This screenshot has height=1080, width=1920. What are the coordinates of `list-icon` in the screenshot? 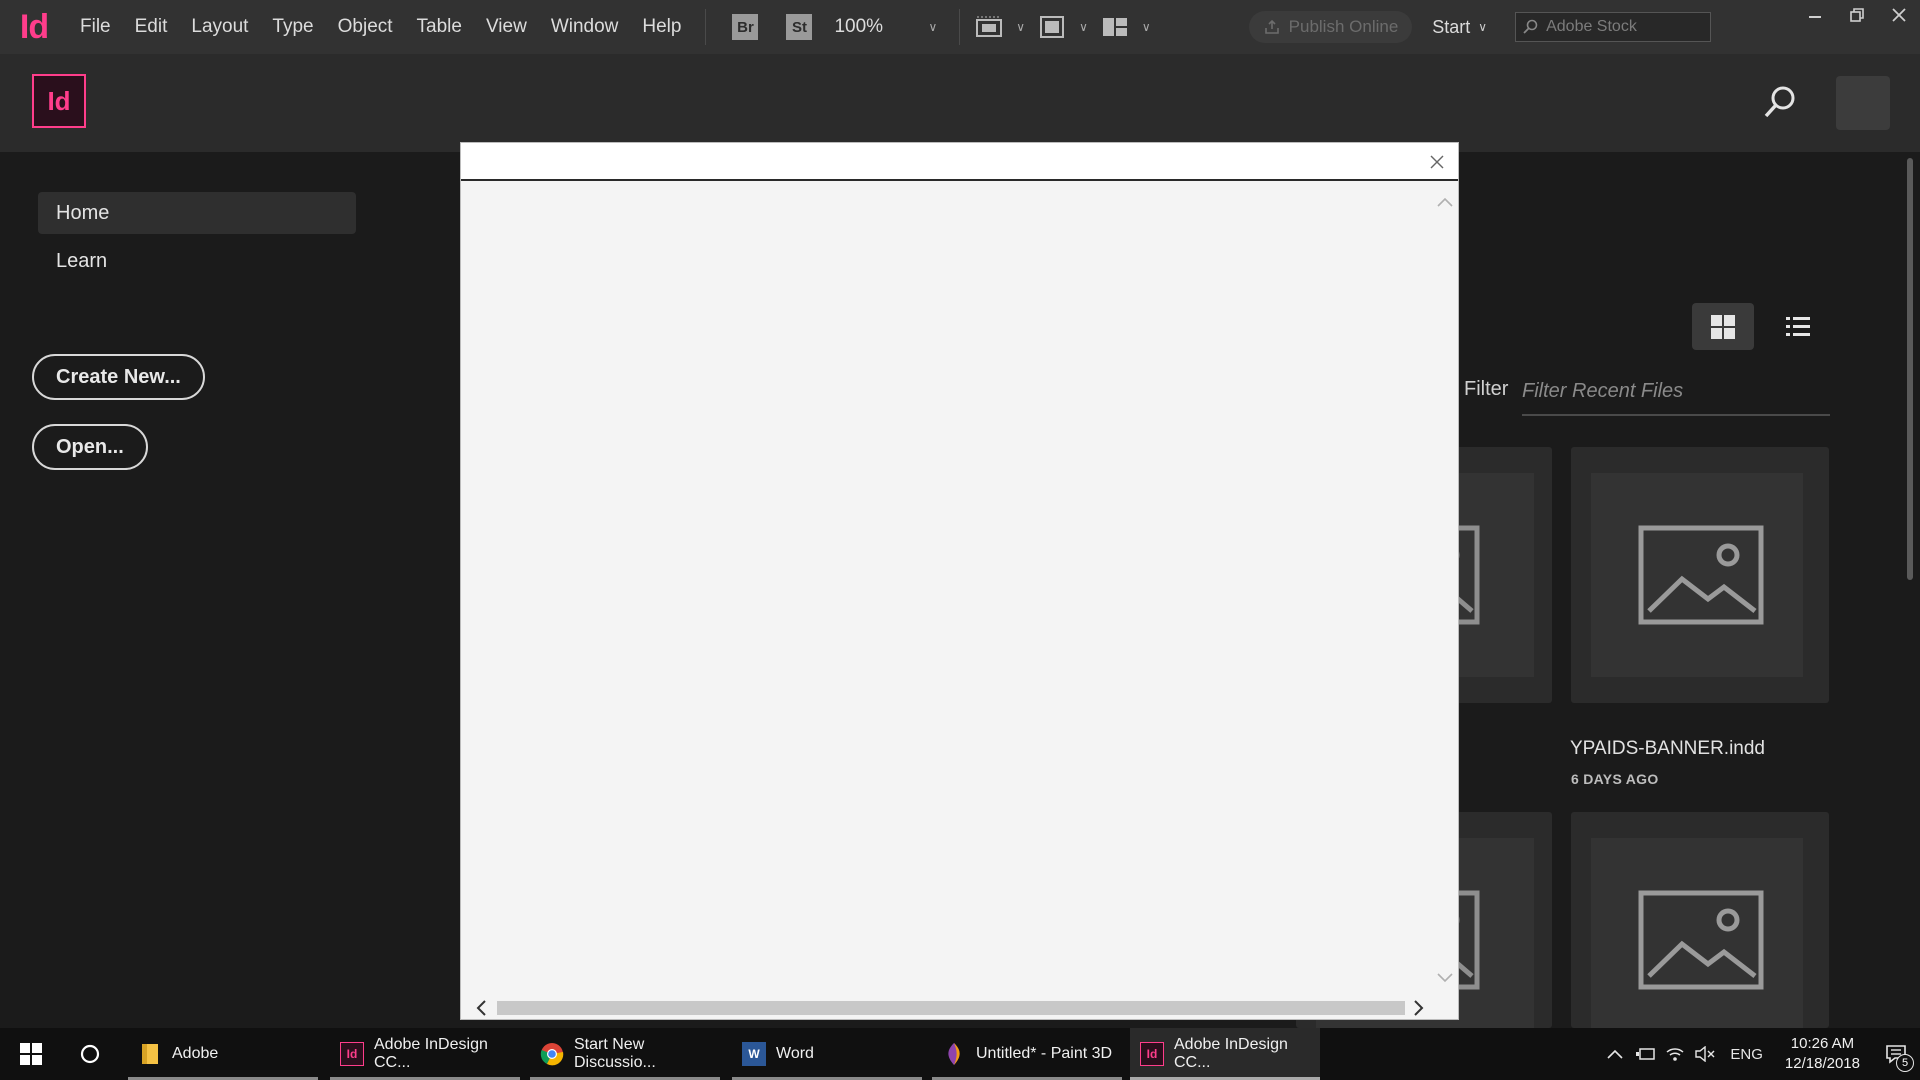 It's located at (1798, 326).